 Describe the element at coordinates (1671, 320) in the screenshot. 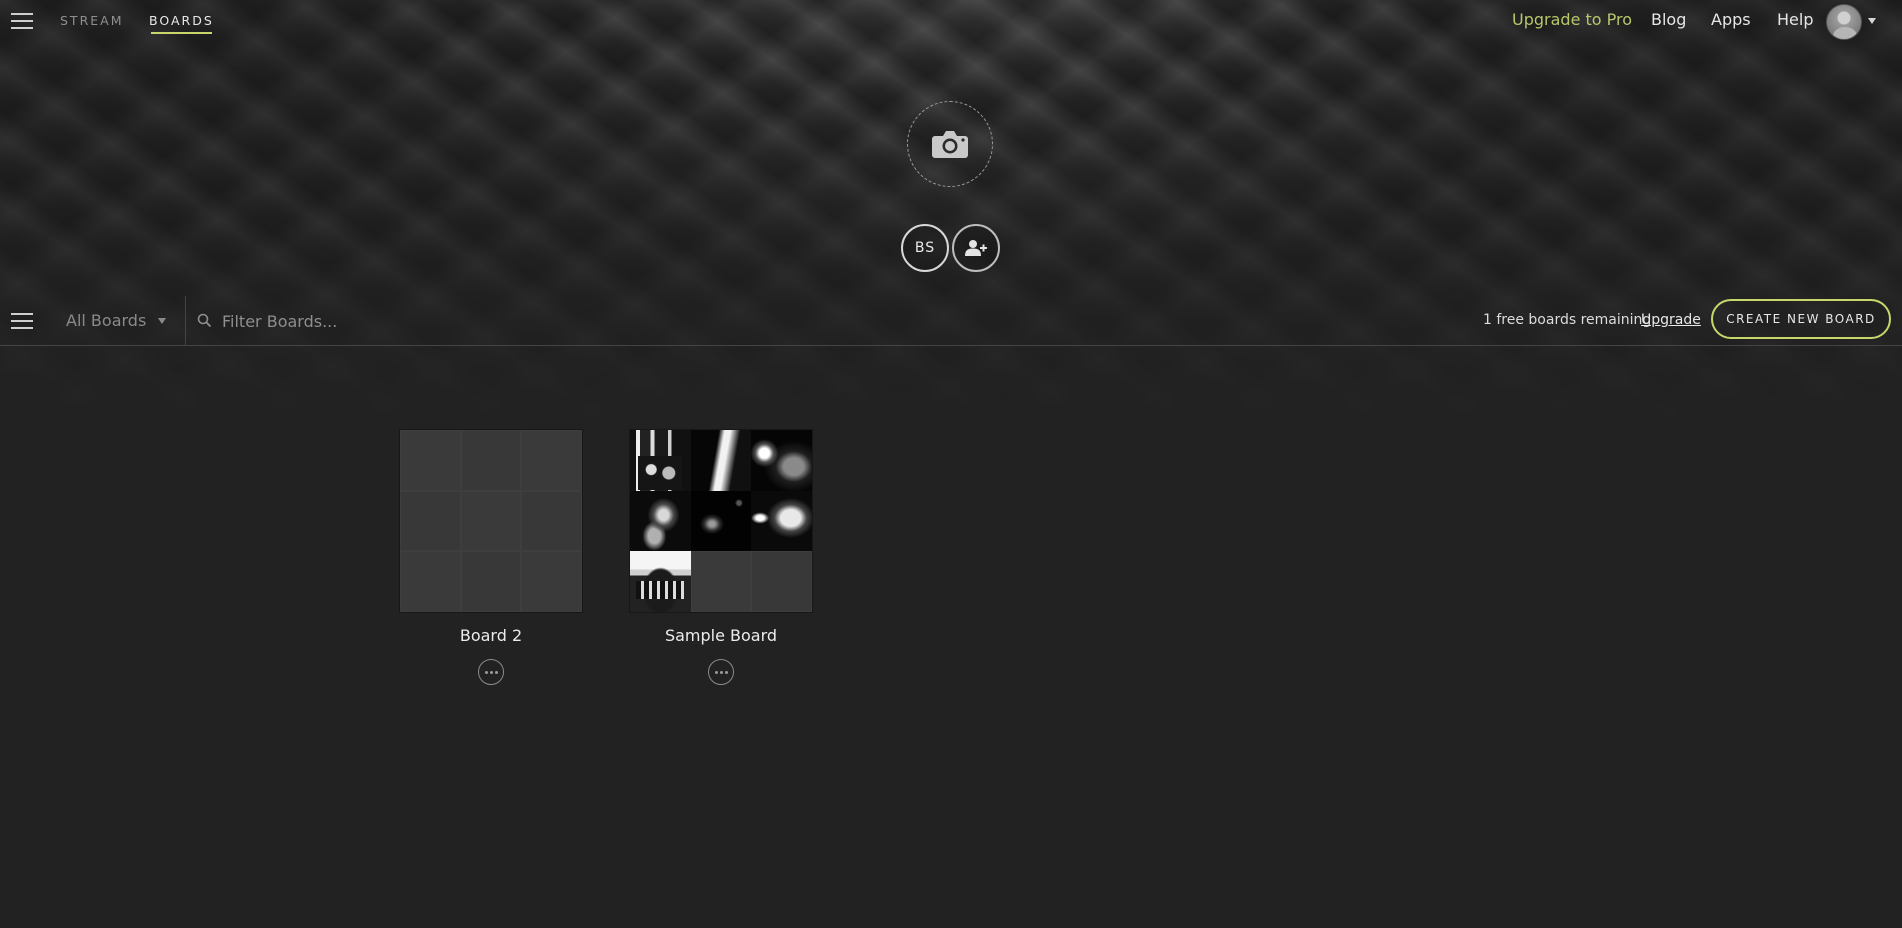

I see `upgrade-link: Upgrade` at that location.